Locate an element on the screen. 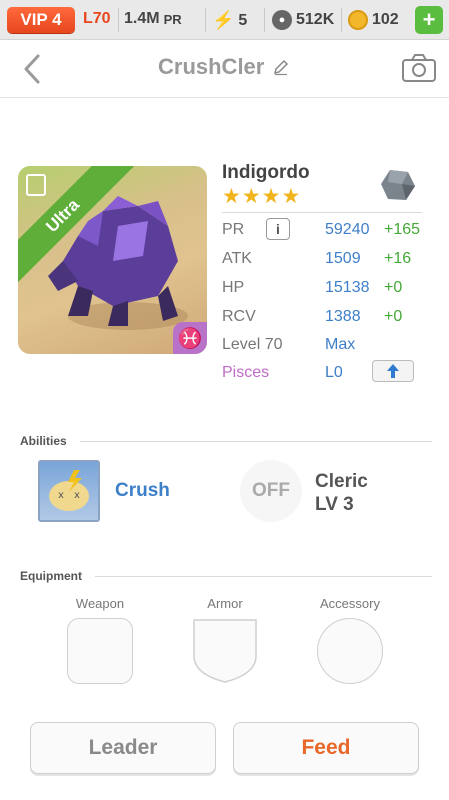  chevron-left-icon is located at coordinates (32, 69).